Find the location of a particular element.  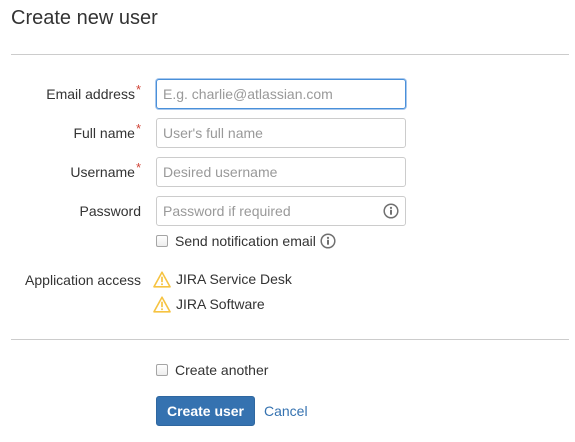

footer-divider is located at coordinates (290, 339).